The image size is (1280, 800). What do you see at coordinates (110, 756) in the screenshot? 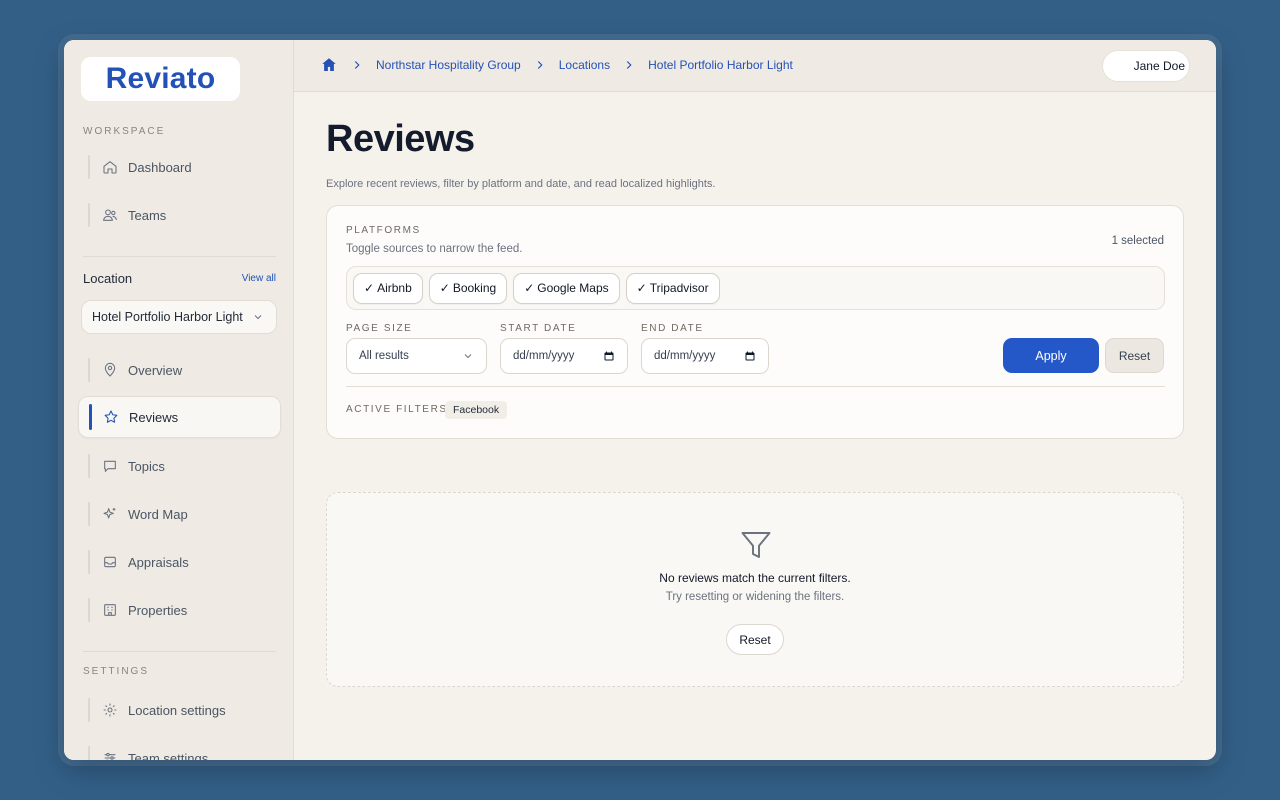
I see `sliders-icon` at bounding box center [110, 756].